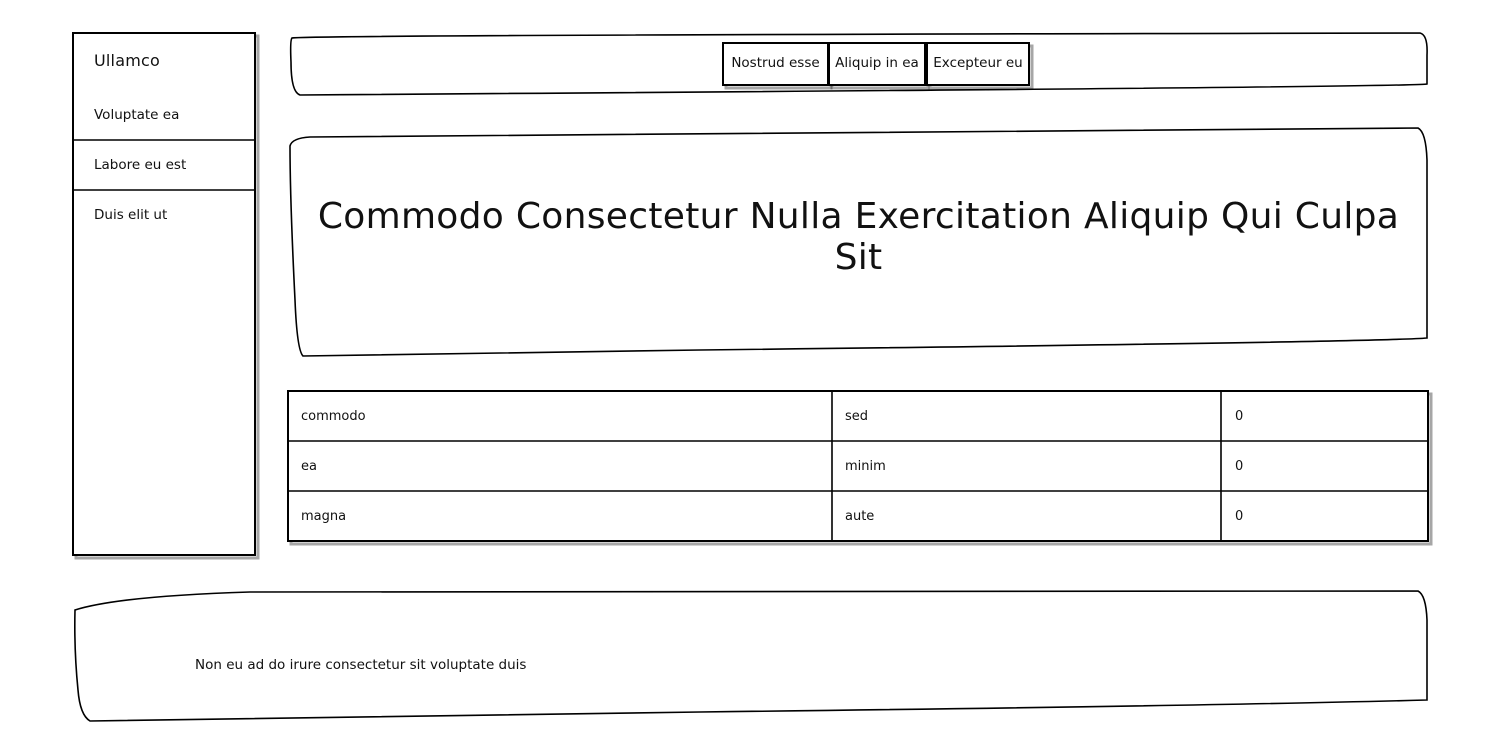  Describe the element at coordinates (164, 215) in the screenshot. I see `sidebar-item-duis-elit-ut: Duis elit ut` at that location.